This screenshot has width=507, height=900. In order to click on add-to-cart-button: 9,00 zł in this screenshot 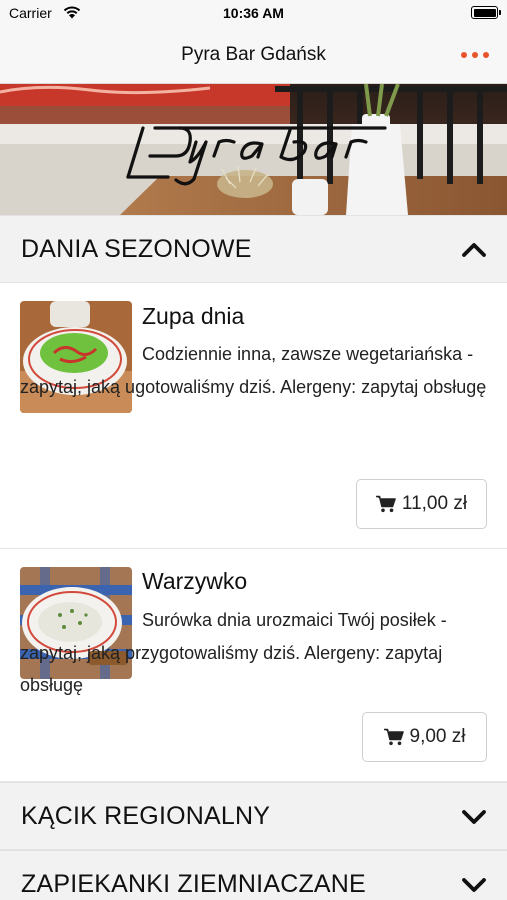, I will do `click(424, 737)`.